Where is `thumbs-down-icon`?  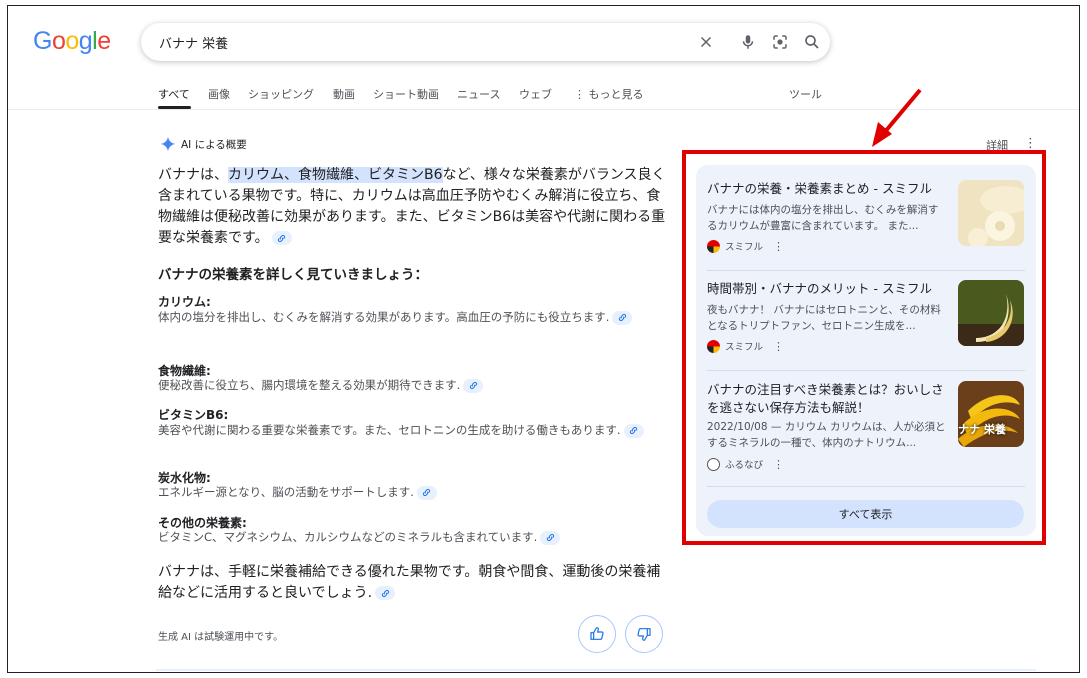
thumbs-down-icon is located at coordinates (644, 634).